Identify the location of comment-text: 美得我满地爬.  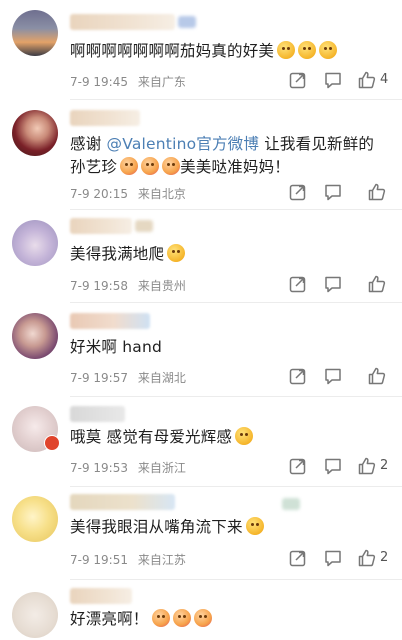
(229, 254).